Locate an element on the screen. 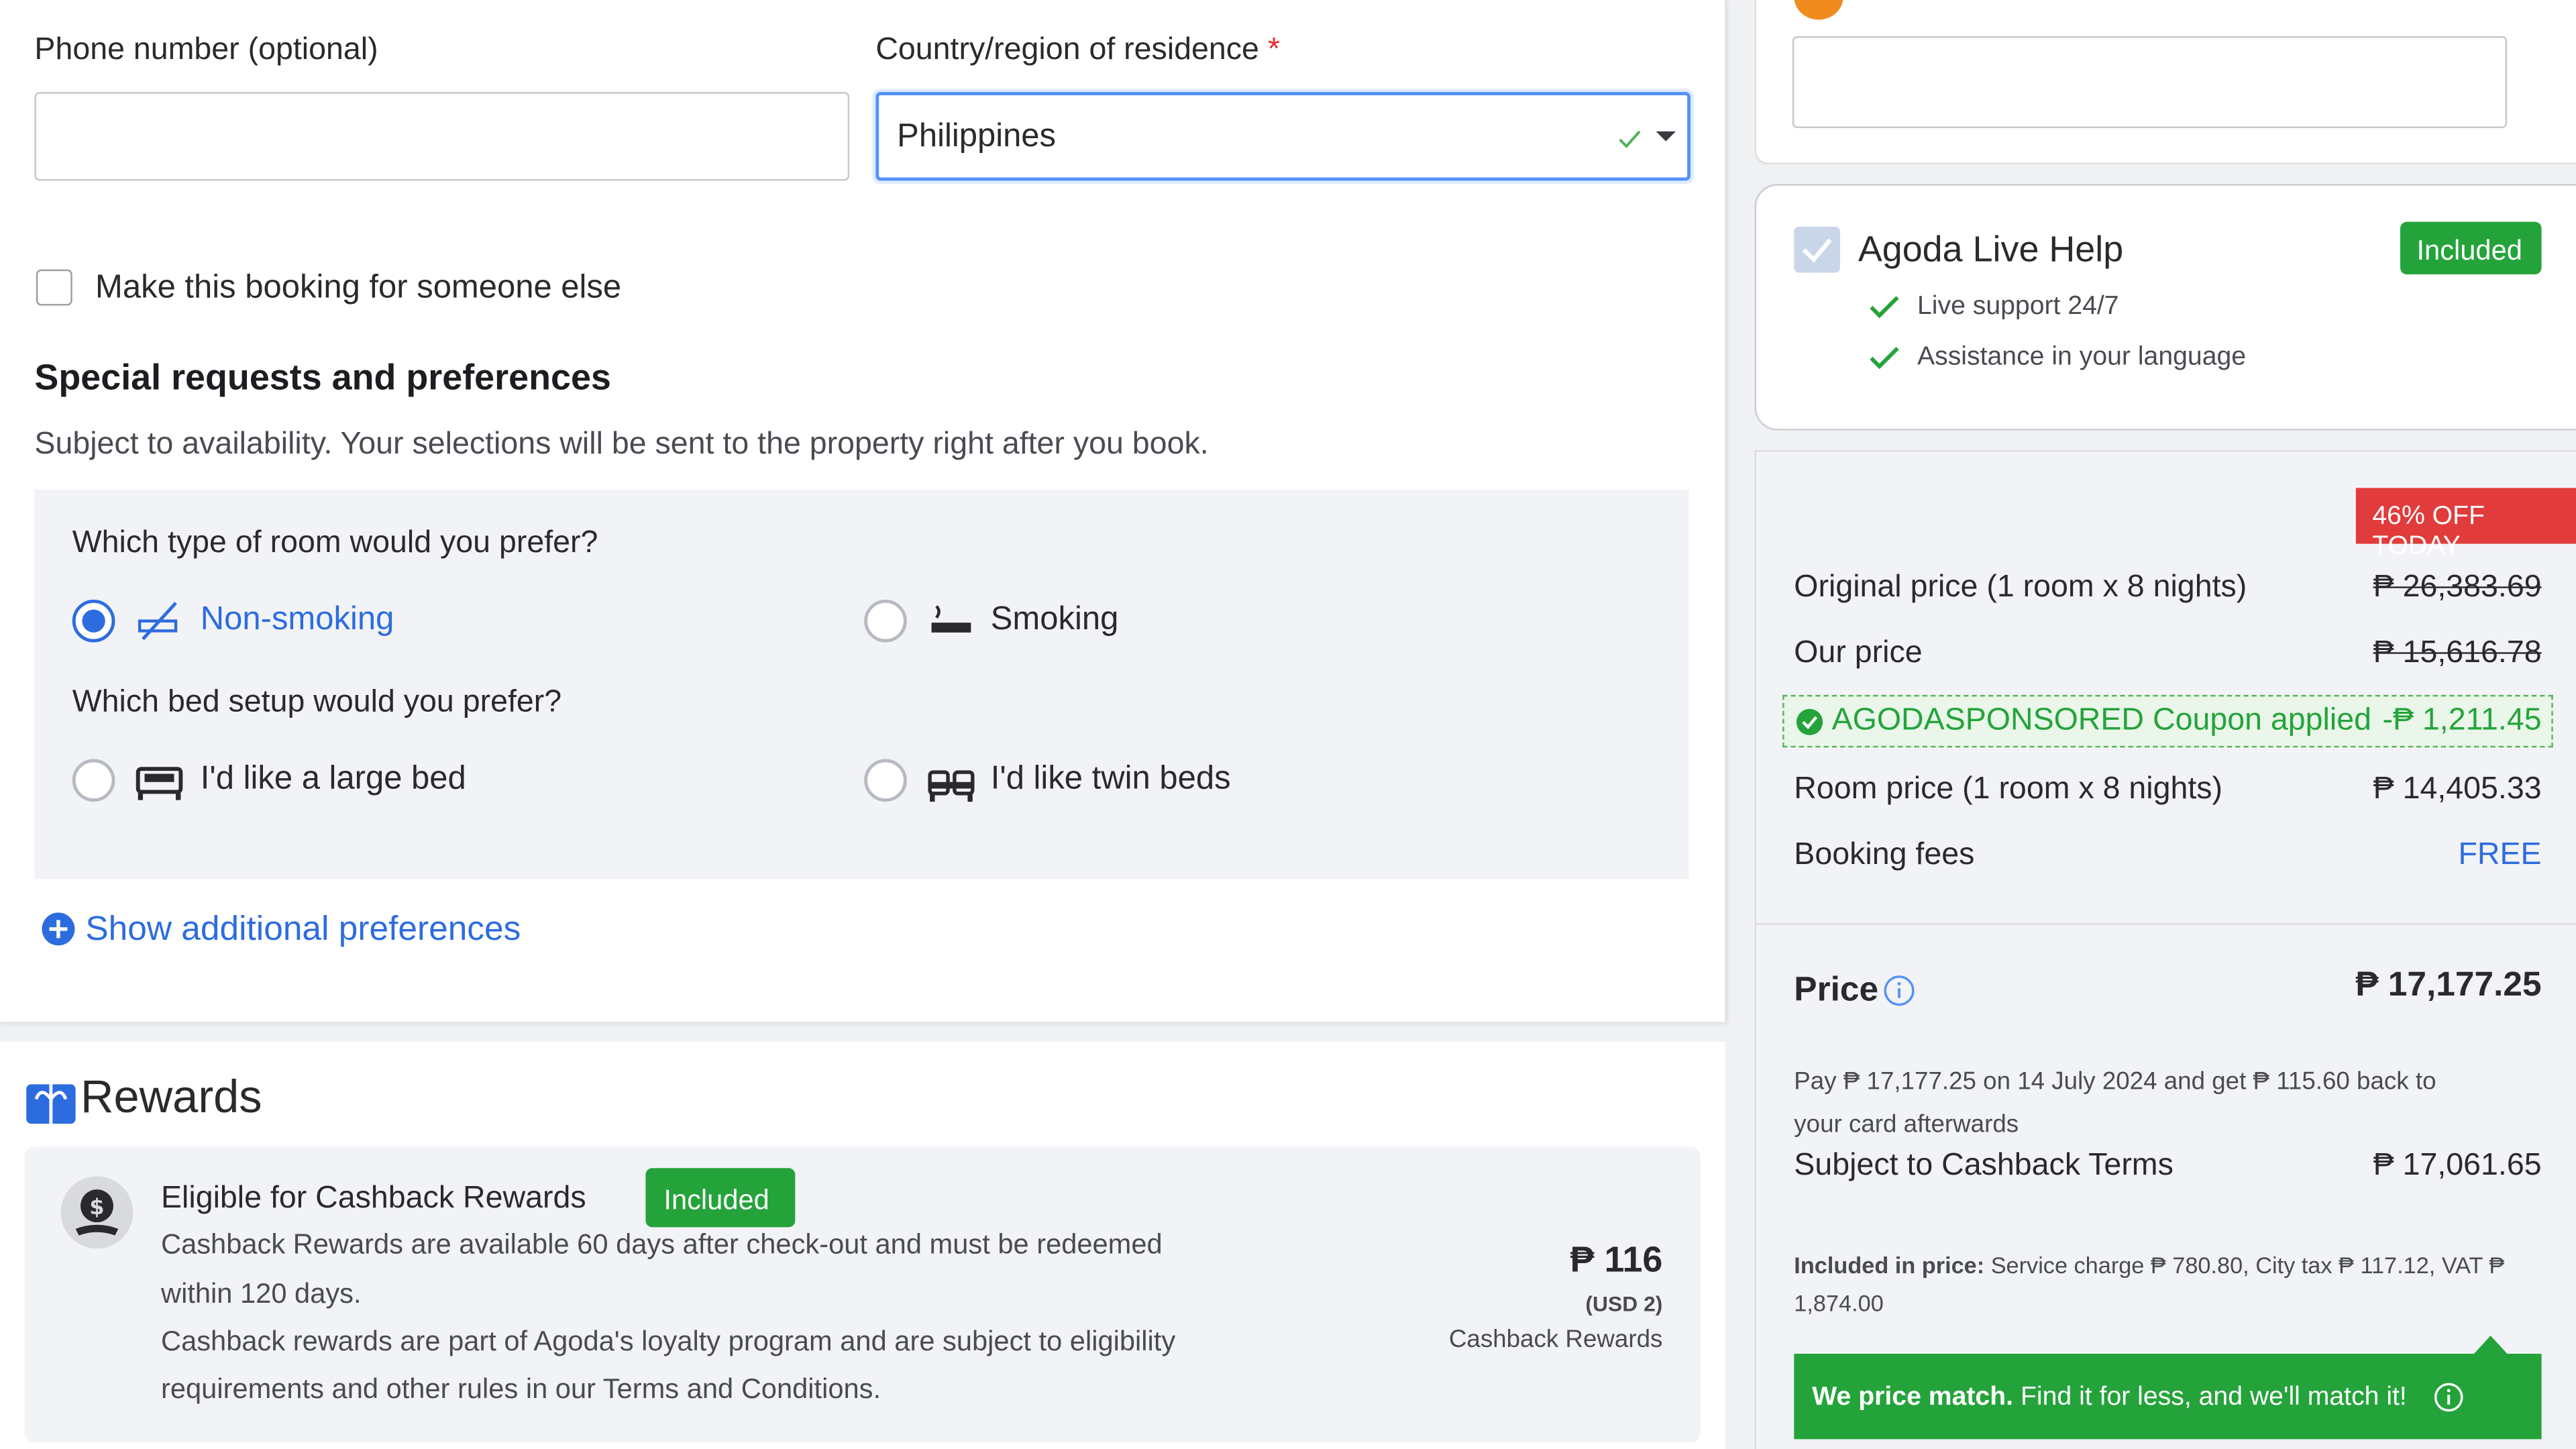 The image size is (2576, 1449). live-help-included-text: Included is located at coordinates (2469, 250).